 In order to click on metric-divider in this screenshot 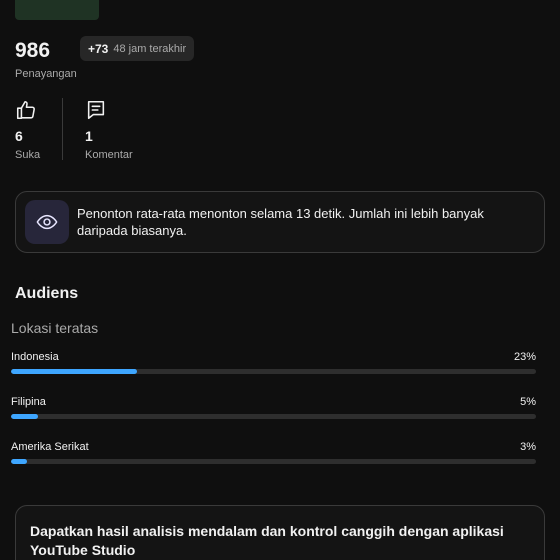, I will do `click(62, 129)`.